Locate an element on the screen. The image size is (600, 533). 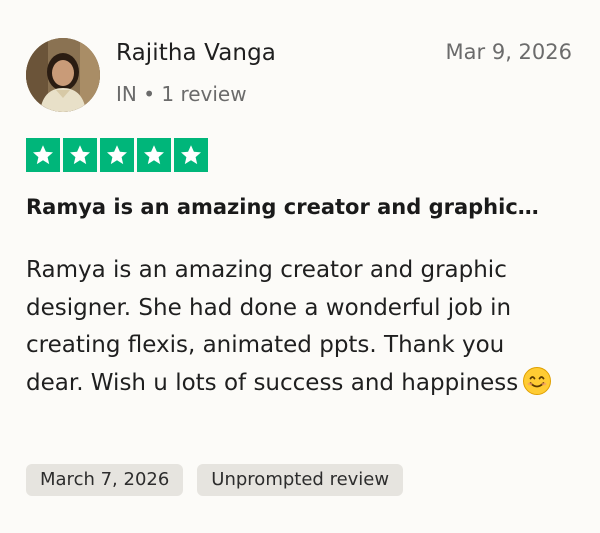
avatar-photo-icon is located at coordinates (63, 75).